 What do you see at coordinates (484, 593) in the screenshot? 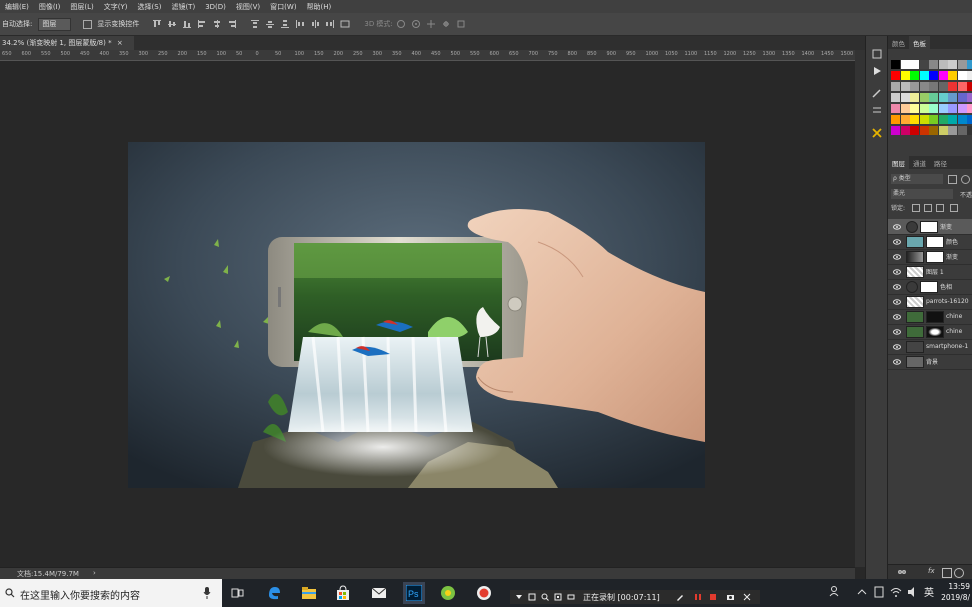
I see `recorder-app-icon` at bounding box center [484, 593].